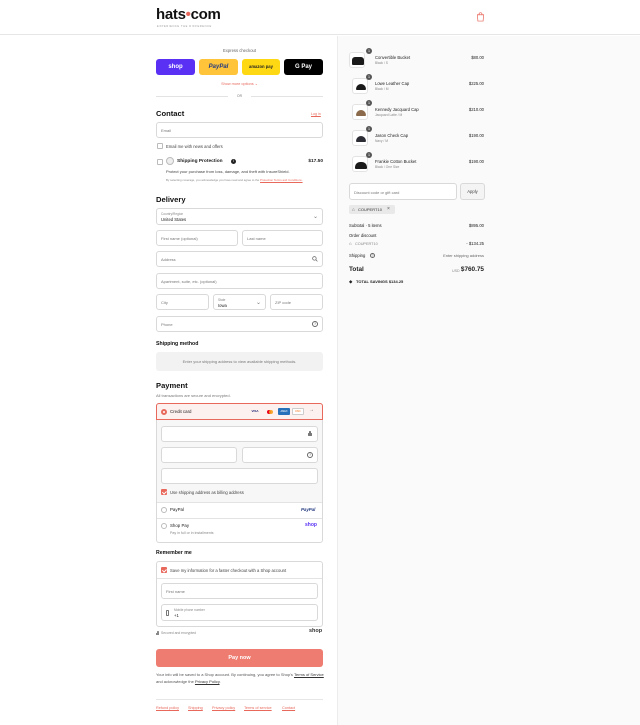  What do you see at coordinates (283, 302) in the screenshot?
I see `zip-placeholder: ZIP code` at bounding box center [283, 302].